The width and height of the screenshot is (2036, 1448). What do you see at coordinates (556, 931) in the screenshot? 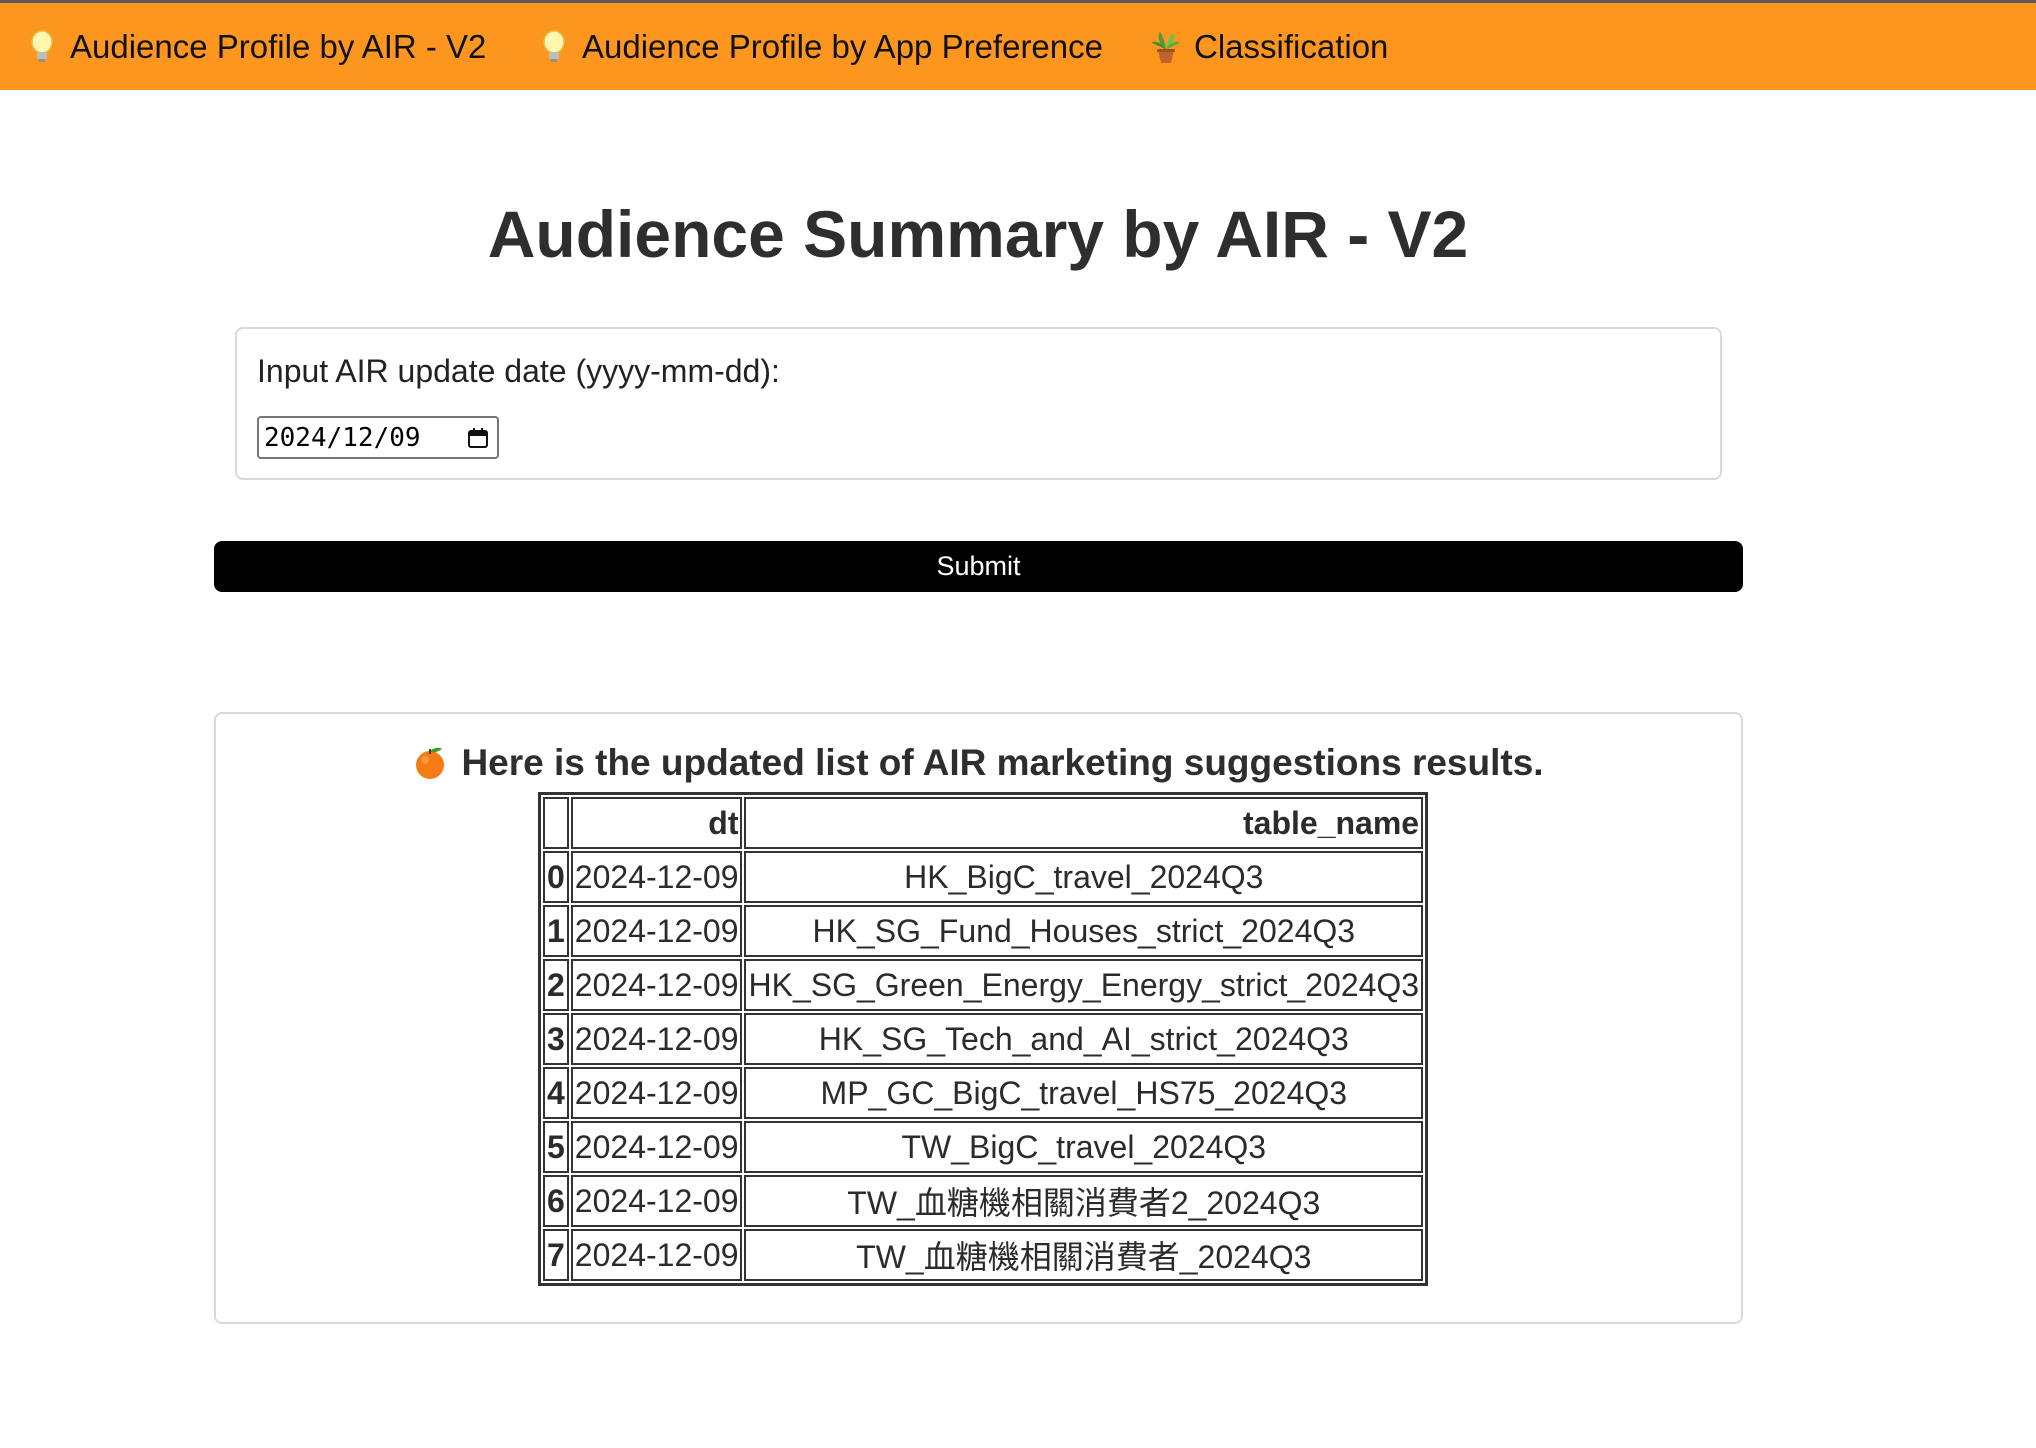
I see `row-index: 1` at bounding box center [556, 931].